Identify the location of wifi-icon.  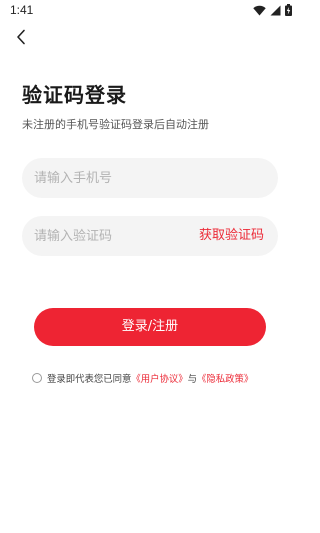
(259, 10).